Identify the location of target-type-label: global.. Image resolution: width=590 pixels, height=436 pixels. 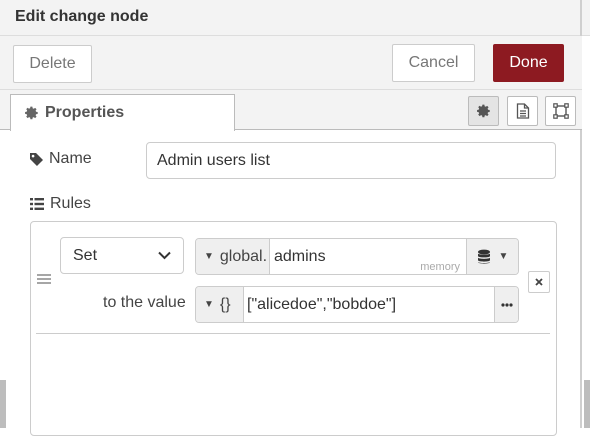
(243, 256).